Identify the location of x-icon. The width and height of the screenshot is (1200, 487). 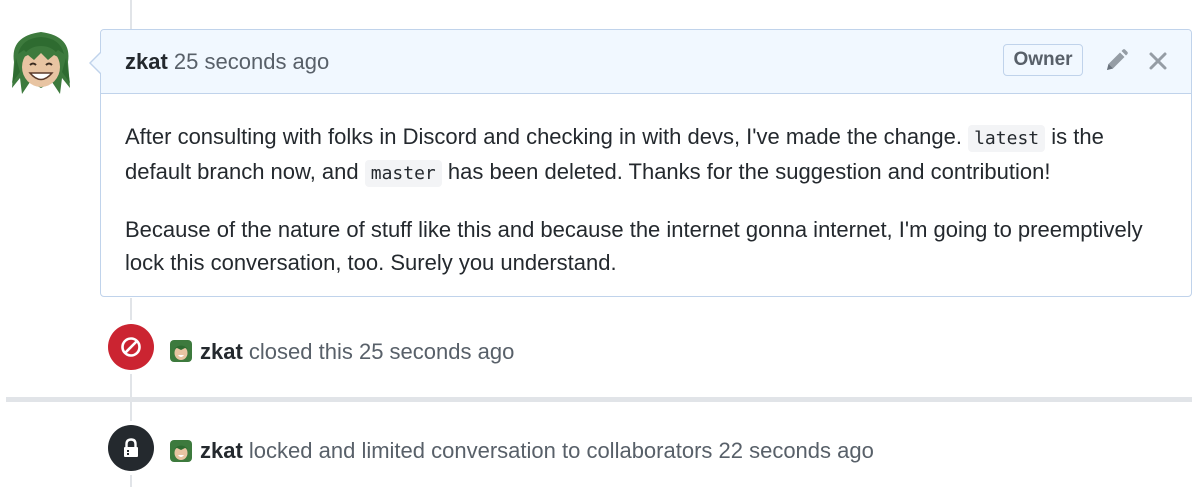
(1158, 61).